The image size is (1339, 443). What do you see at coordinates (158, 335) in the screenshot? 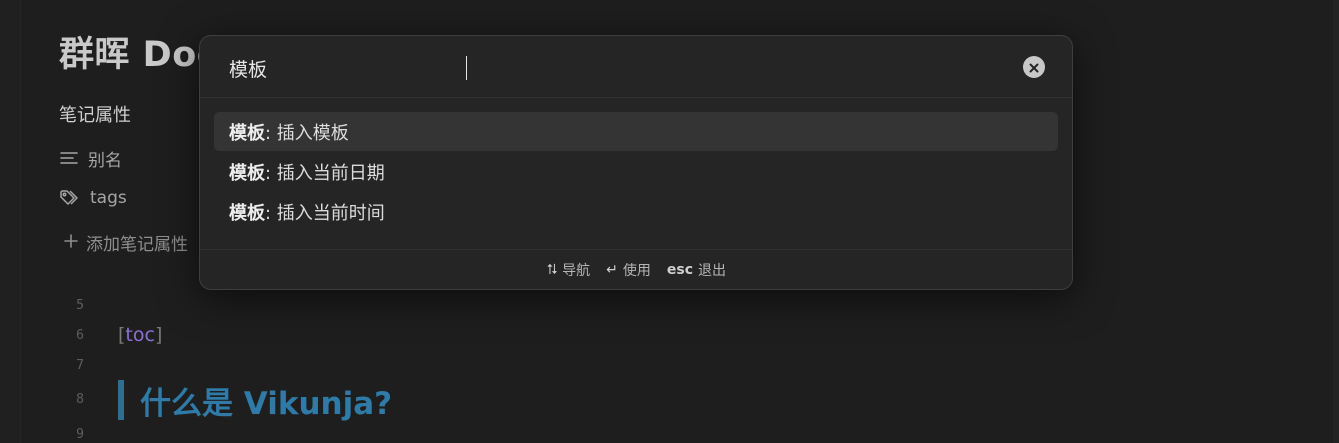
I see `toc-bracket-close: ]` at bounding box center [158, 335].